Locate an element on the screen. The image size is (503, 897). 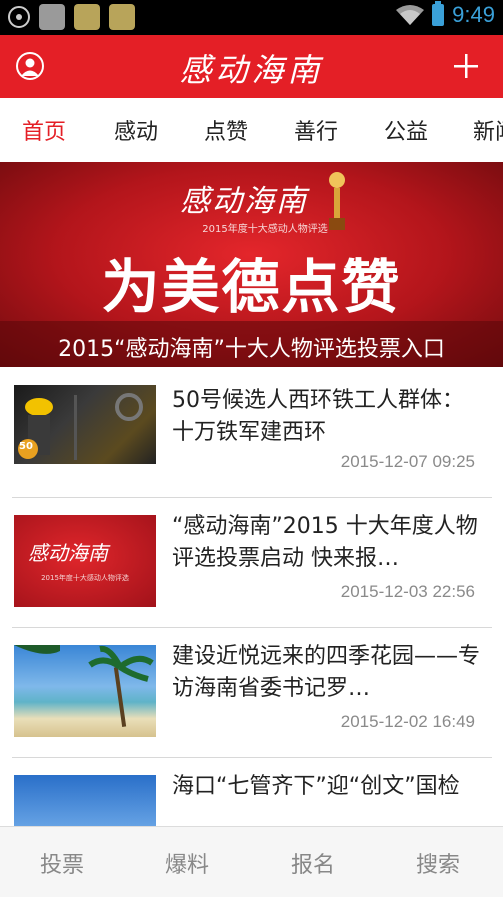
banner-caption: 2015“感动海南”十大人物评选投票入口 is located at coordinates (251, 349).